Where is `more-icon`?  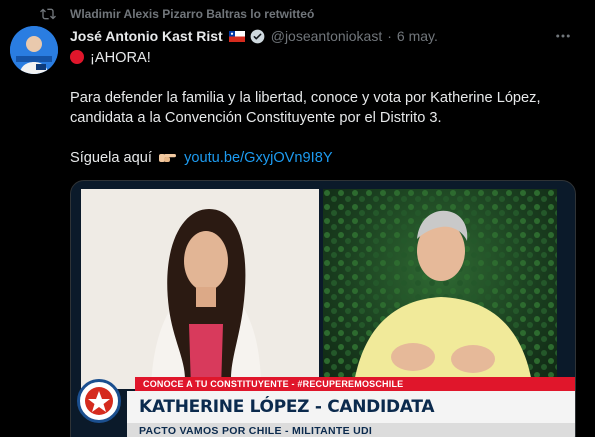
more-icon is located at coordinates (563, 36).